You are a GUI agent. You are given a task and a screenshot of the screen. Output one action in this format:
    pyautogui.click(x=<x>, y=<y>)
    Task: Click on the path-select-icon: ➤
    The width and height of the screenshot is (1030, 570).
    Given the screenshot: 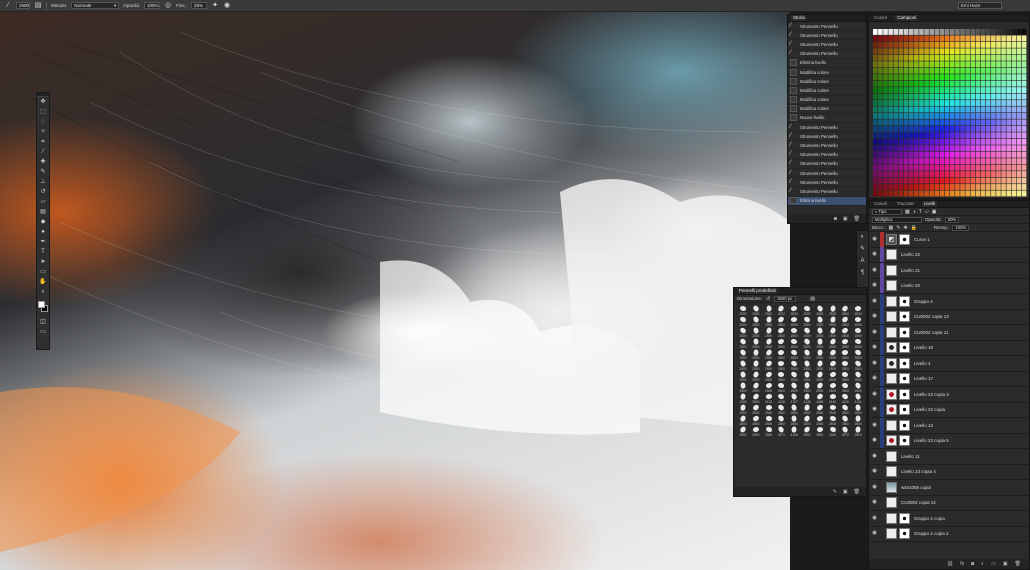 What is the action you would take?
    pyautogui.click(x=43, y=262)
    